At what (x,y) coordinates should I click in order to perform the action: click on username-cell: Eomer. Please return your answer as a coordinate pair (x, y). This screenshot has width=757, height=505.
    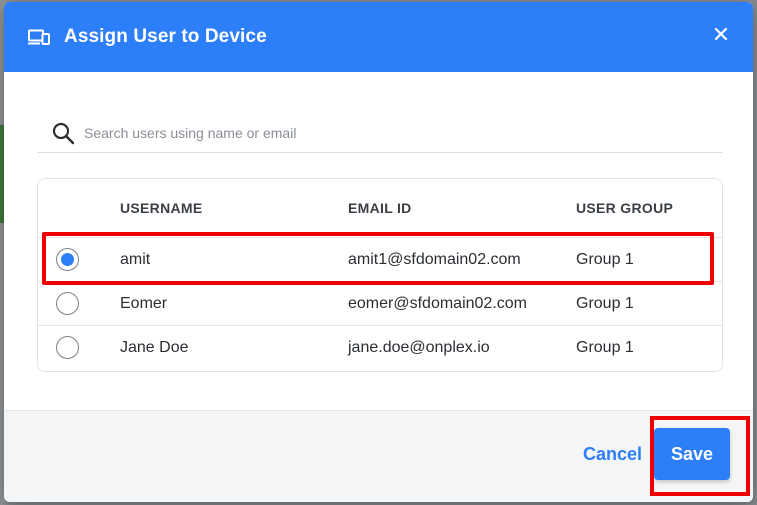
    Looking at the image, I should click on (144, 303).